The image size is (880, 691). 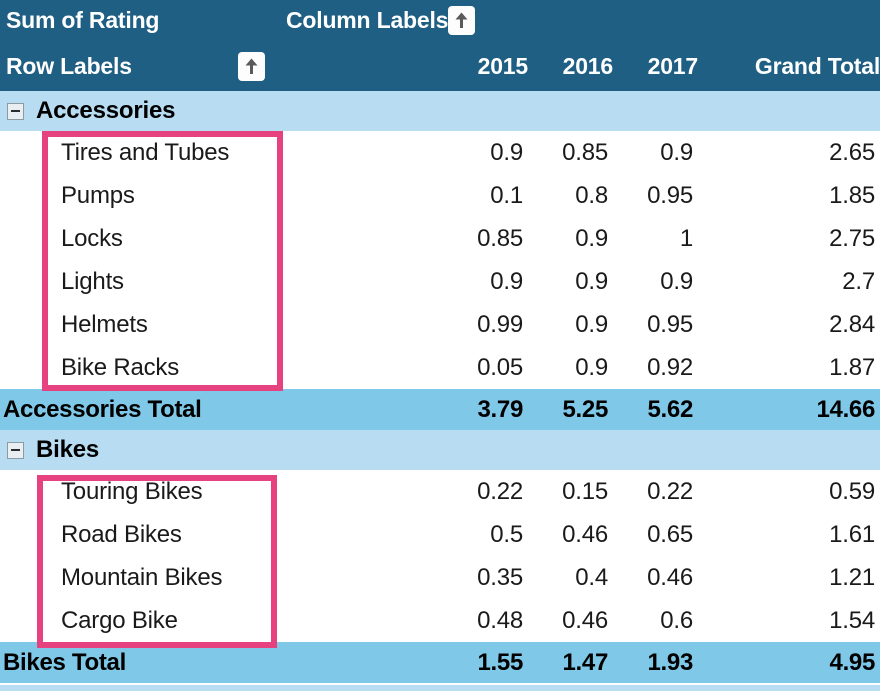 I want to click on table-row: Road Bikes 0.5 0.46 0.65 1.61, so click(x=440, y=534).